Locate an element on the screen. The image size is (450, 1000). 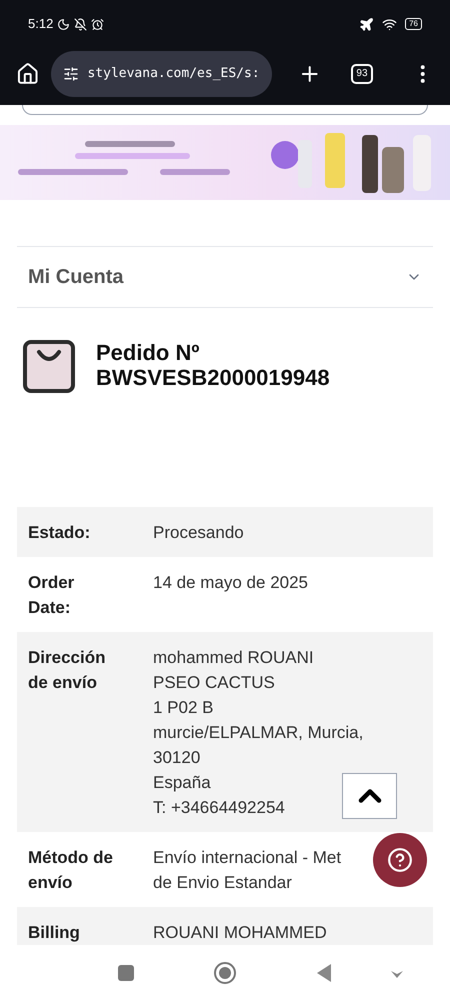
order-title: Pedido Nº is located at coordinates (148, 352).